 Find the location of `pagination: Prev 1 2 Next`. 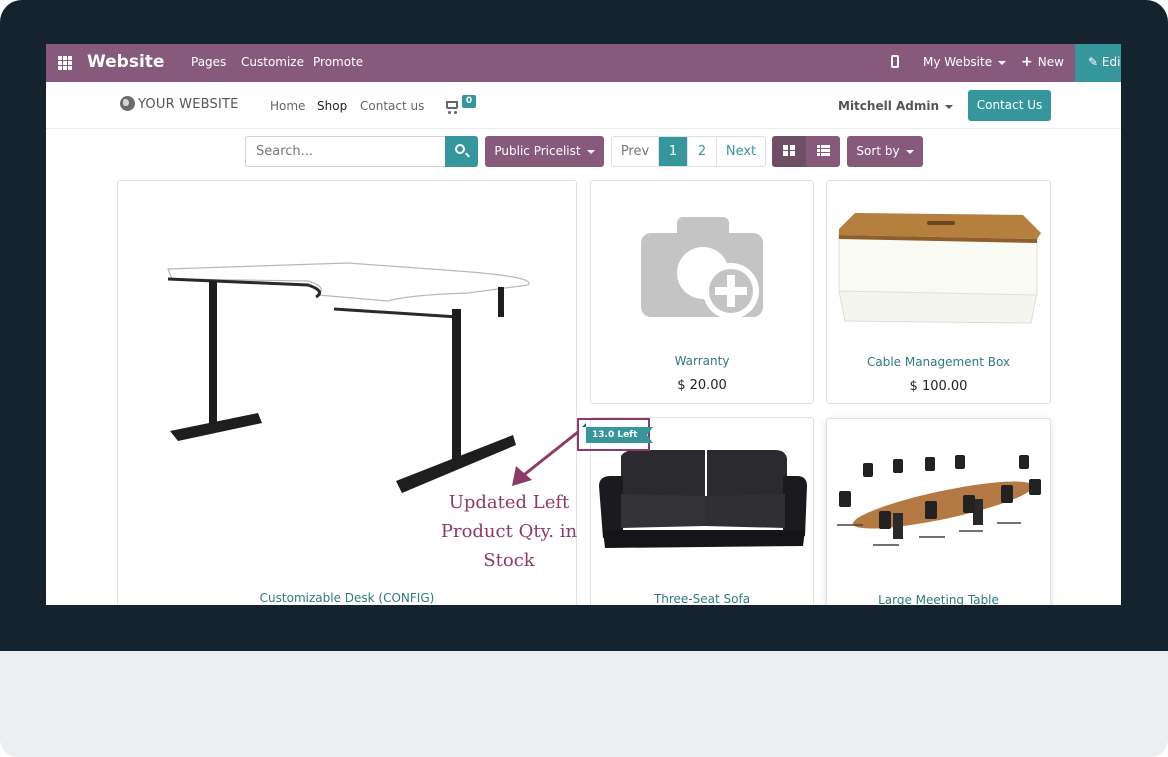

pagination: Prev 1 2 Next is located at coordinates (688, 151).